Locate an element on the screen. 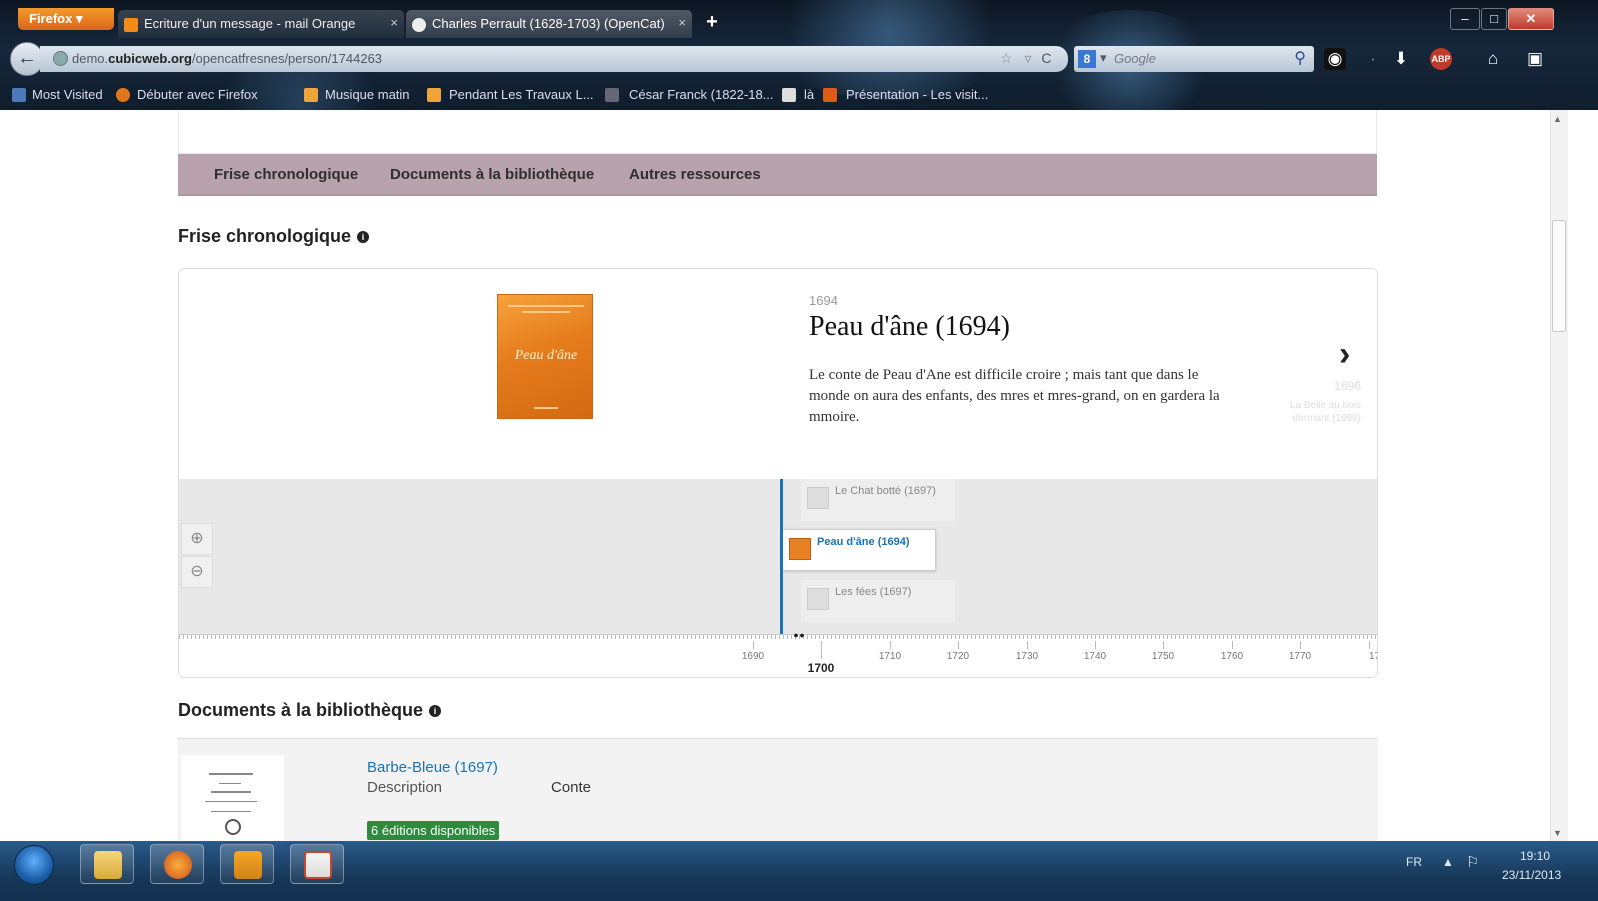 The image size is (1598, 901). tray-expand-icon: ▲ is located at coordinates (1448, 862).